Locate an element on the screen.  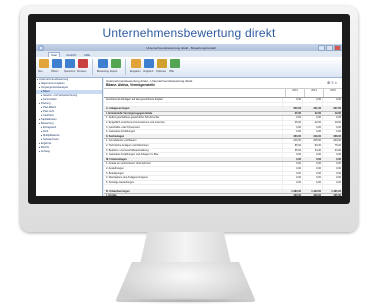
row-label: 1. Anteile an verbundenen Unternehmen is located at coordinates (128, 164).